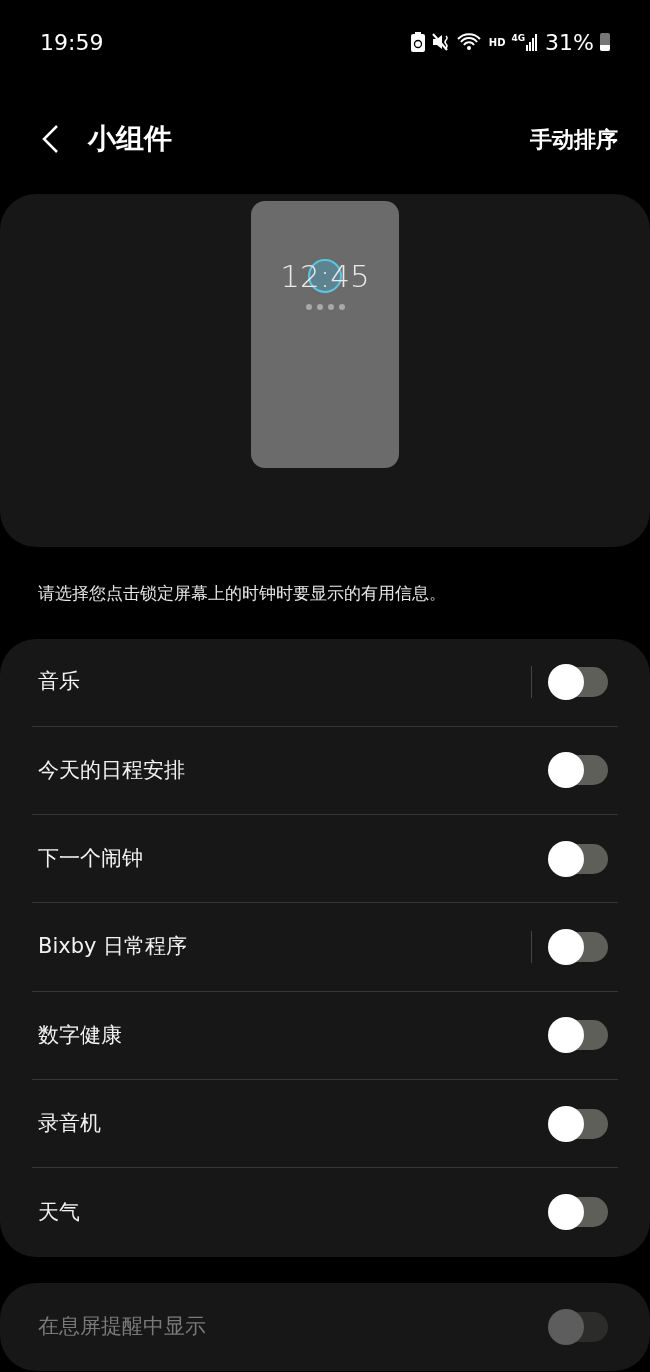  What do you see at coordinates (50, 139) in the screenshot?
I see `back-icon` at bounding box center [50, 139].